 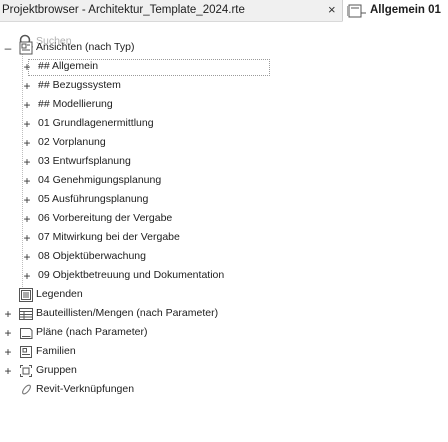 I want to click on tree-node-label: Bauteillisten/Mengen (nach Parameter), so click(x=127, y=313).